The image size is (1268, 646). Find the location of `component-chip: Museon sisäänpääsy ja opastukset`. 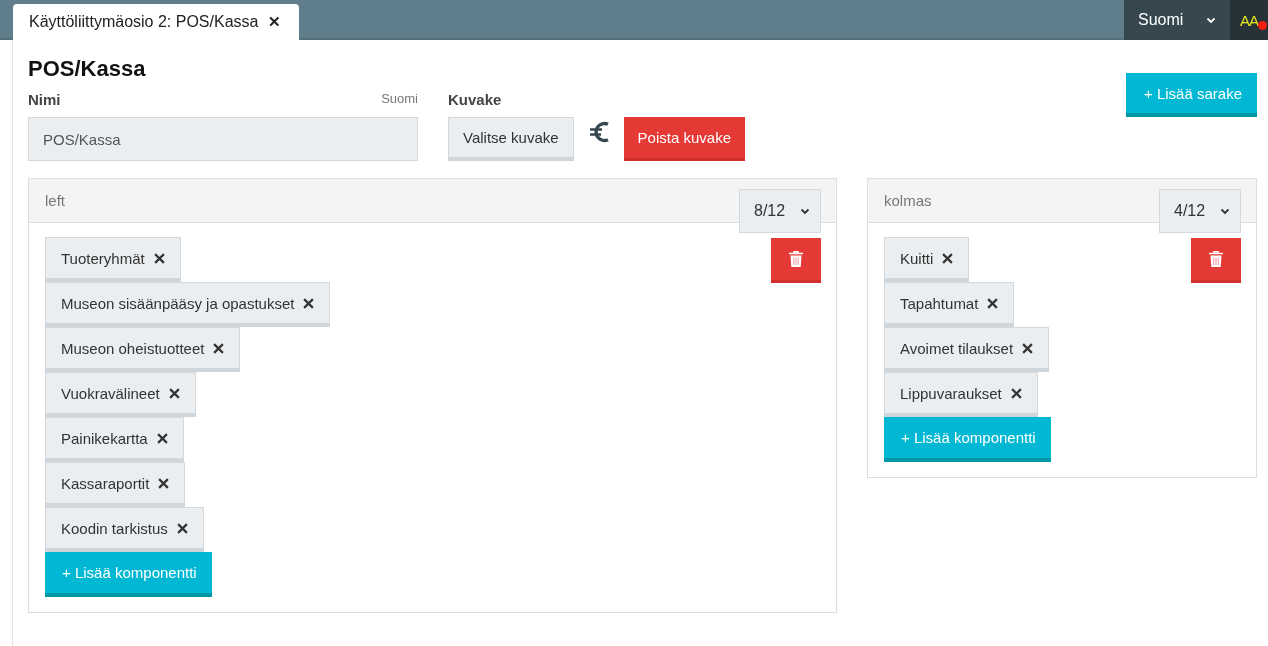

component-chip: Museon sisäänpääsy ja opastukset is located at coordinates (188, 304).